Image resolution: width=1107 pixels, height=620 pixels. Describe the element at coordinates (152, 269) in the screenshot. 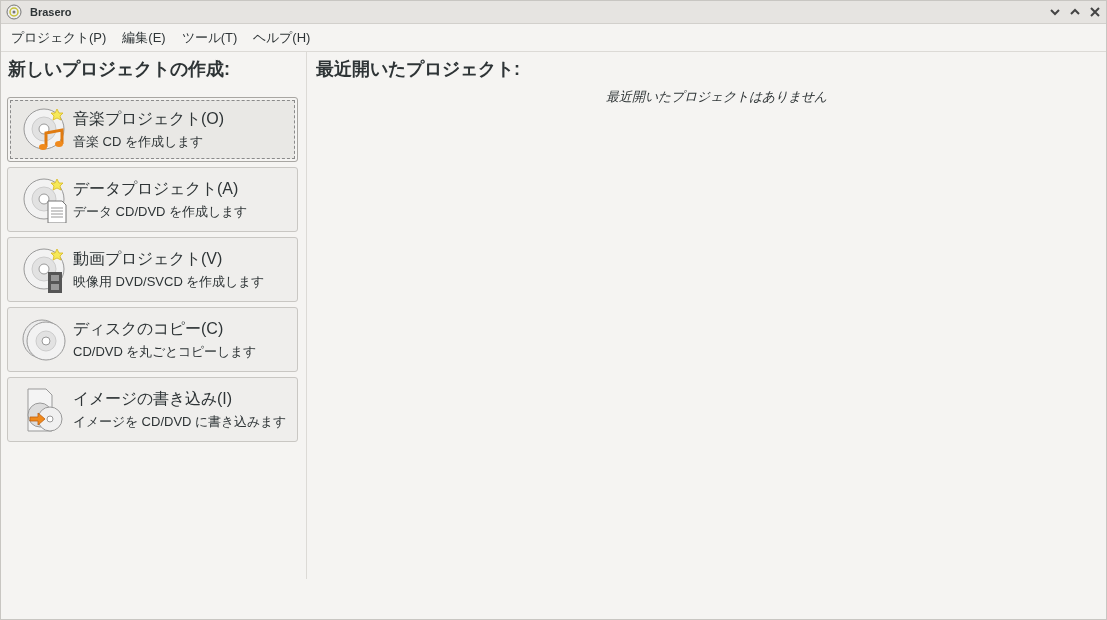

I see `project-button: 動画プロジェクト(V) 映像用 DVD/SVCD を作成します` at that location.